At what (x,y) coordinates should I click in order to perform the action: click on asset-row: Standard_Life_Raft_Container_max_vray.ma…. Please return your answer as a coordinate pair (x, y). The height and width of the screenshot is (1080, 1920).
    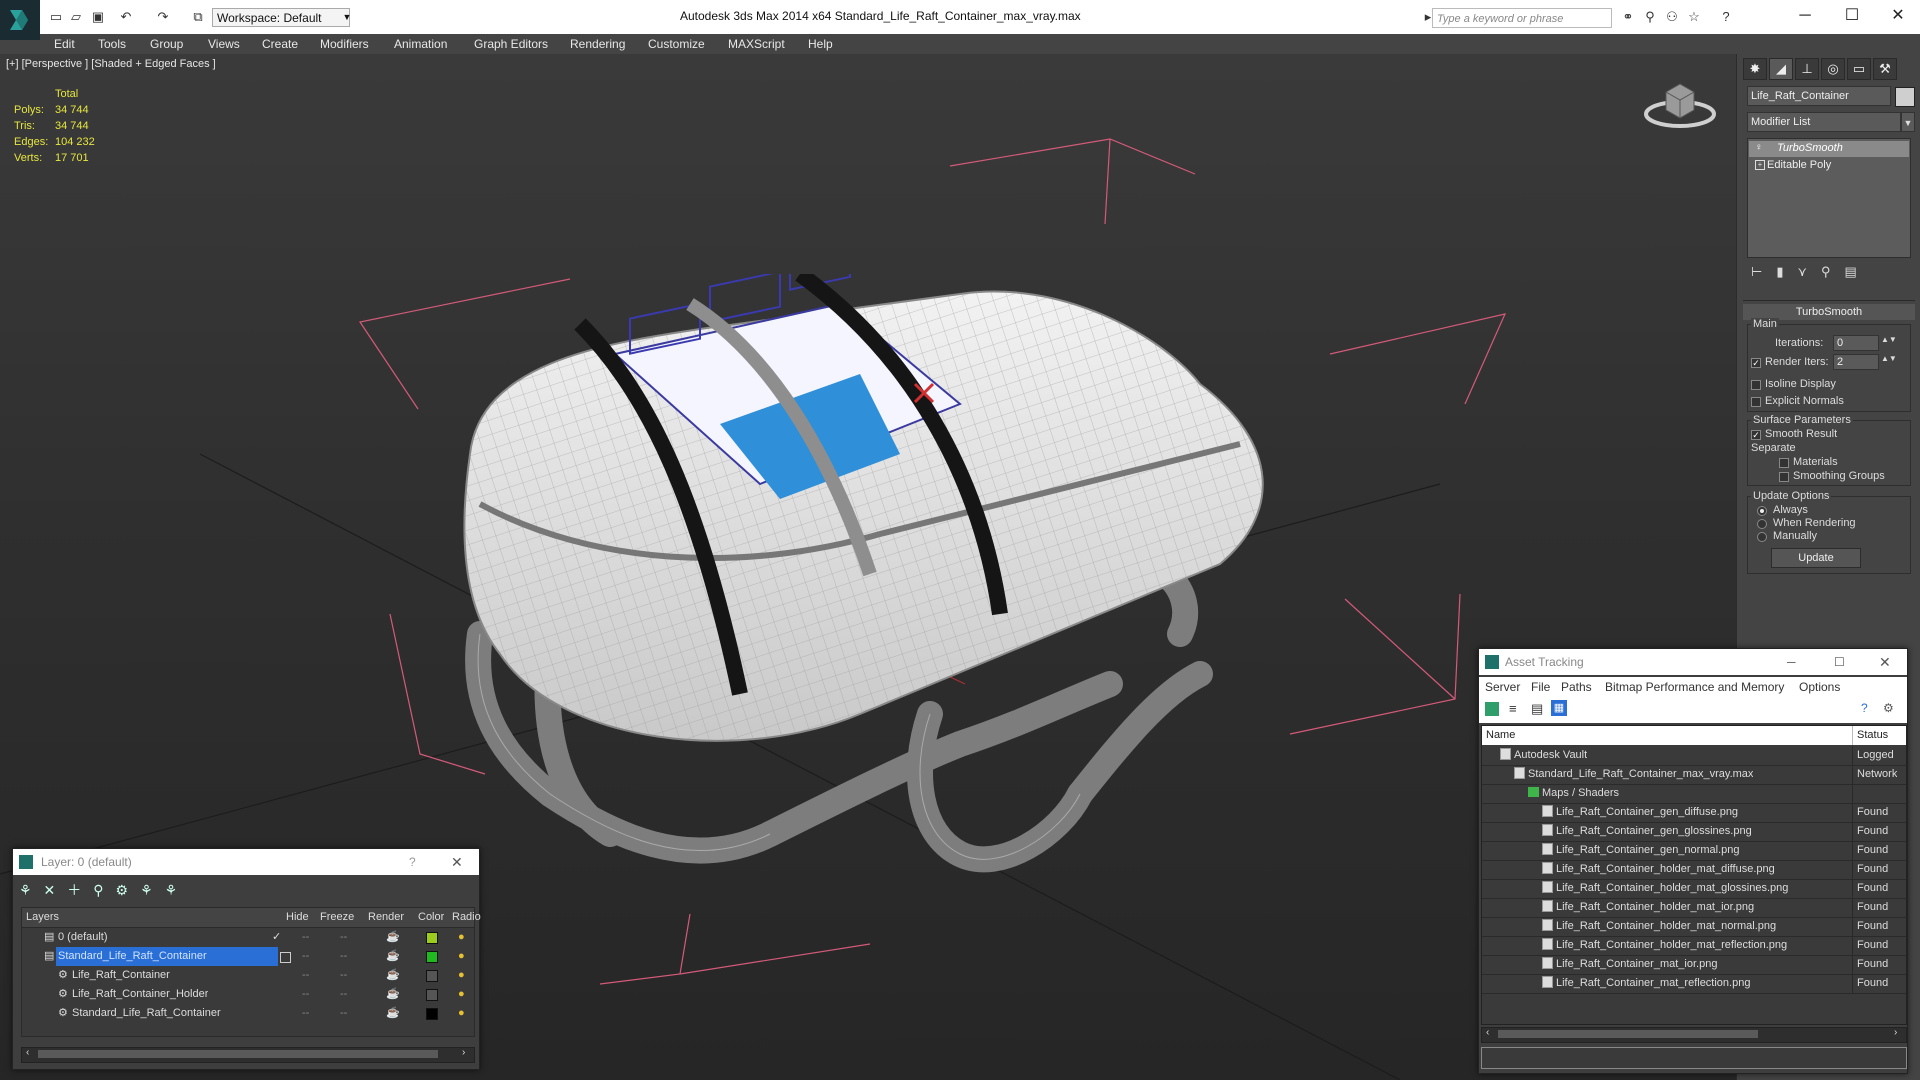
    Looking at the image, I should click on (1694, 775).